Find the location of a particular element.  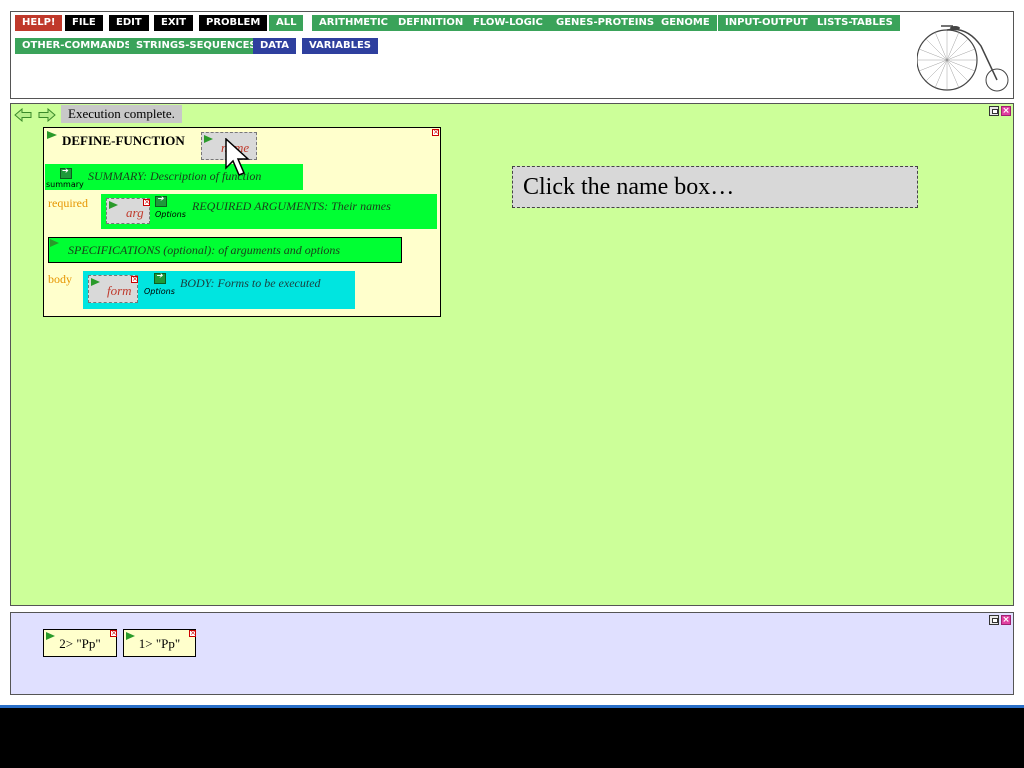

arg-slot-label: arg is located at coordinates (135, 212).